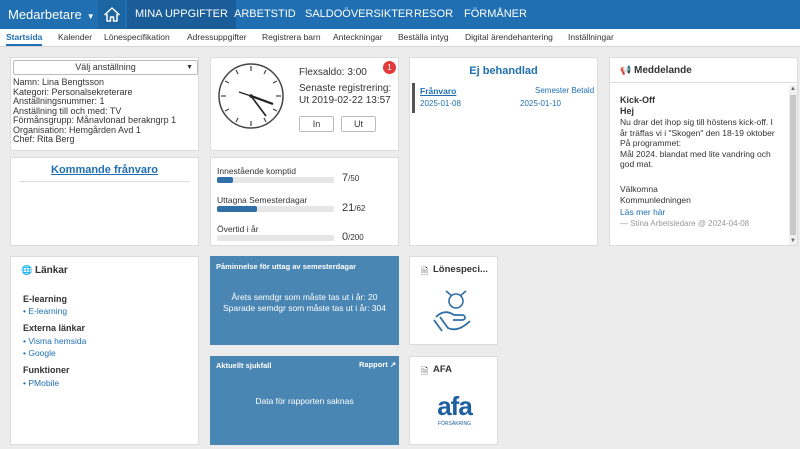 This screenshot has height=449, width=800. Describe the element at coordinates (44, 139) in the screenshot. I see `employee-manager: Chef: Rita Berg` at that location.